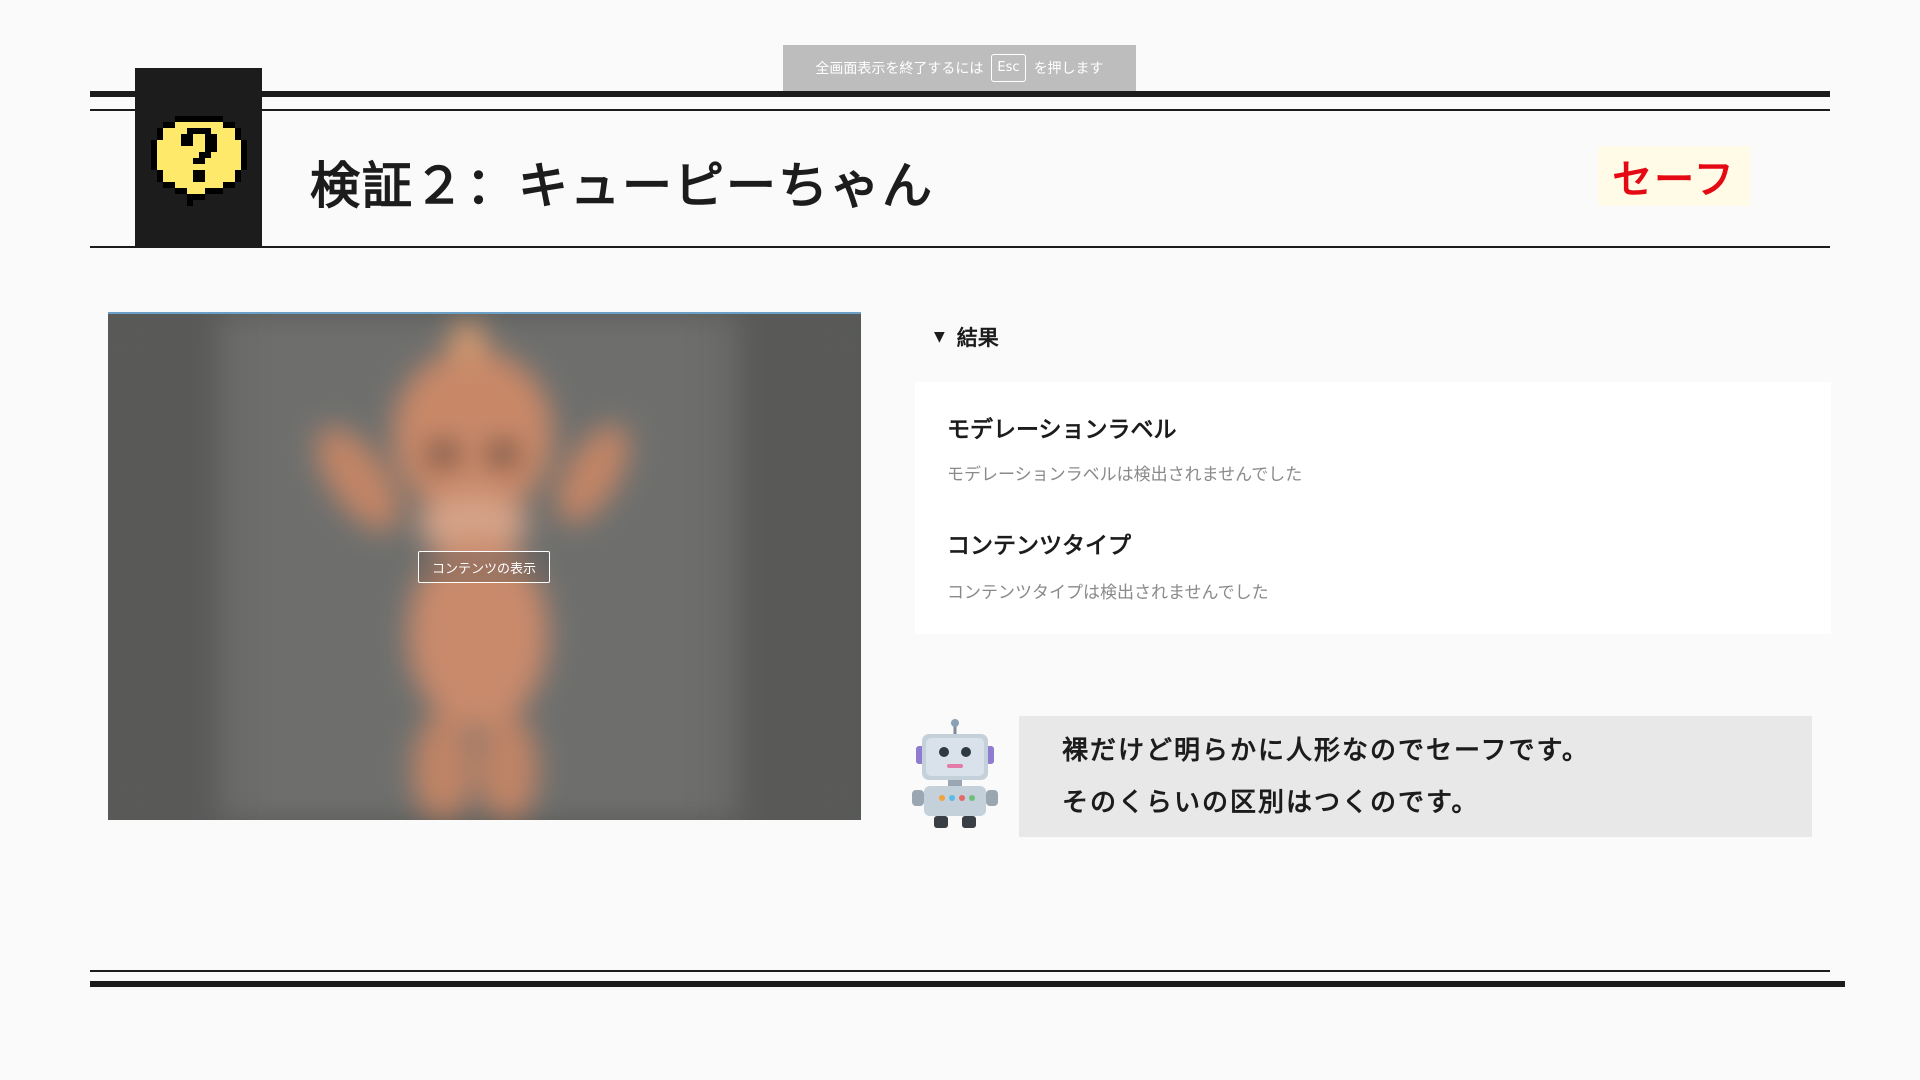 The width and height of the screenshot is (1920, 1080). Describe the element at coordinates (1326, 751) in the screenshot. I see `comment-line-1: 裸だけど明らかに人形なのでセーフです。` at that location.